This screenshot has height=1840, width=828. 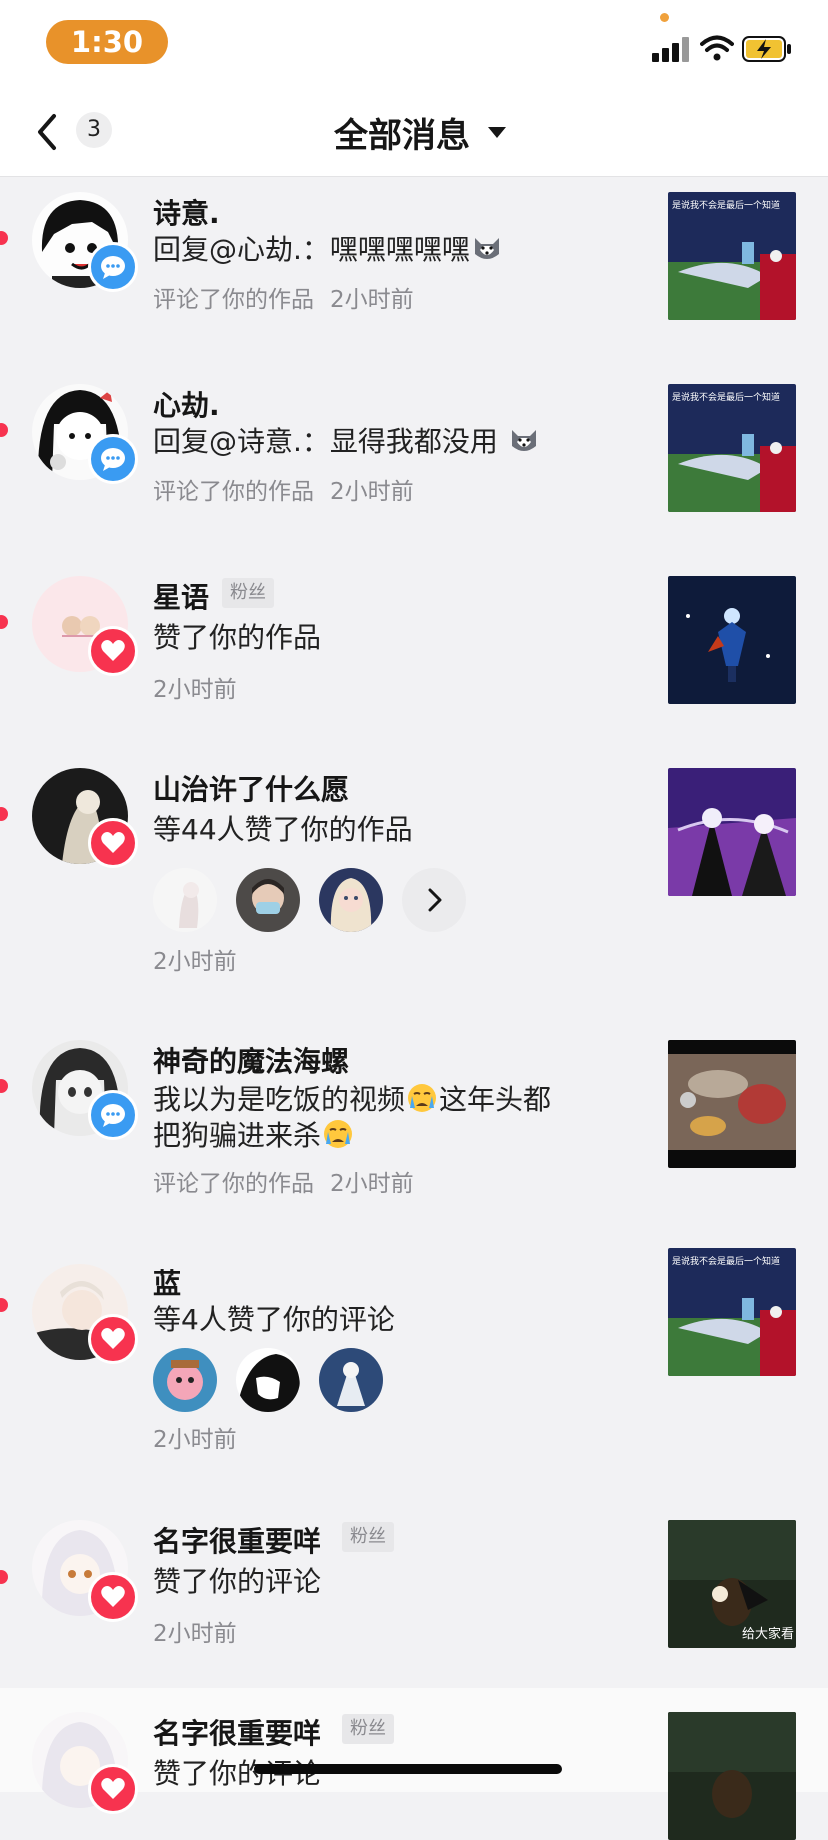 What do you see at coordinates (402, 135) in the screenshot?
I see `page-title: 全部消息` at bounding box center [402, 135].